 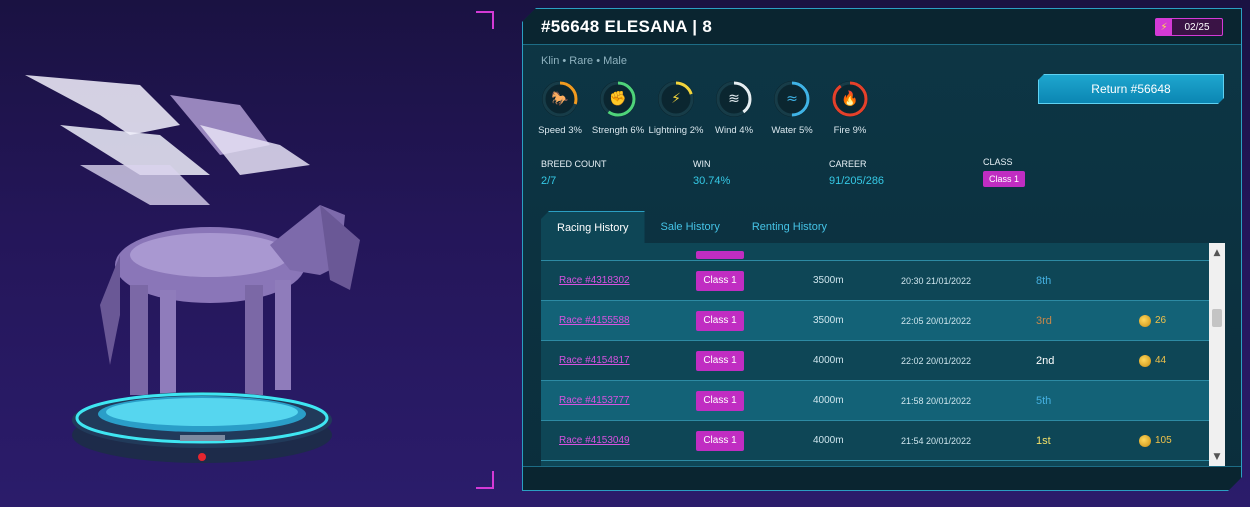 I want to click on win-value: 30.74%, so click(x=712, y=181).